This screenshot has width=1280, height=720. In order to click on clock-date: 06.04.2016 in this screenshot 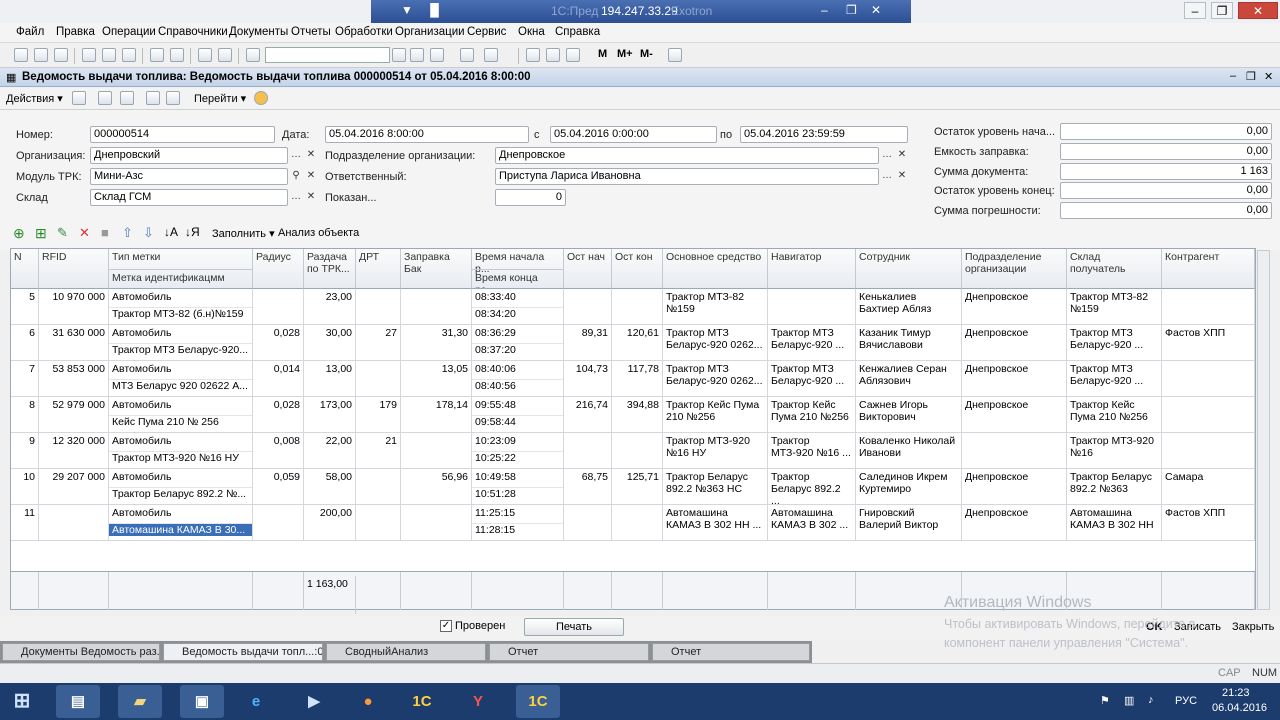, I will do `click(1239, 708)`.